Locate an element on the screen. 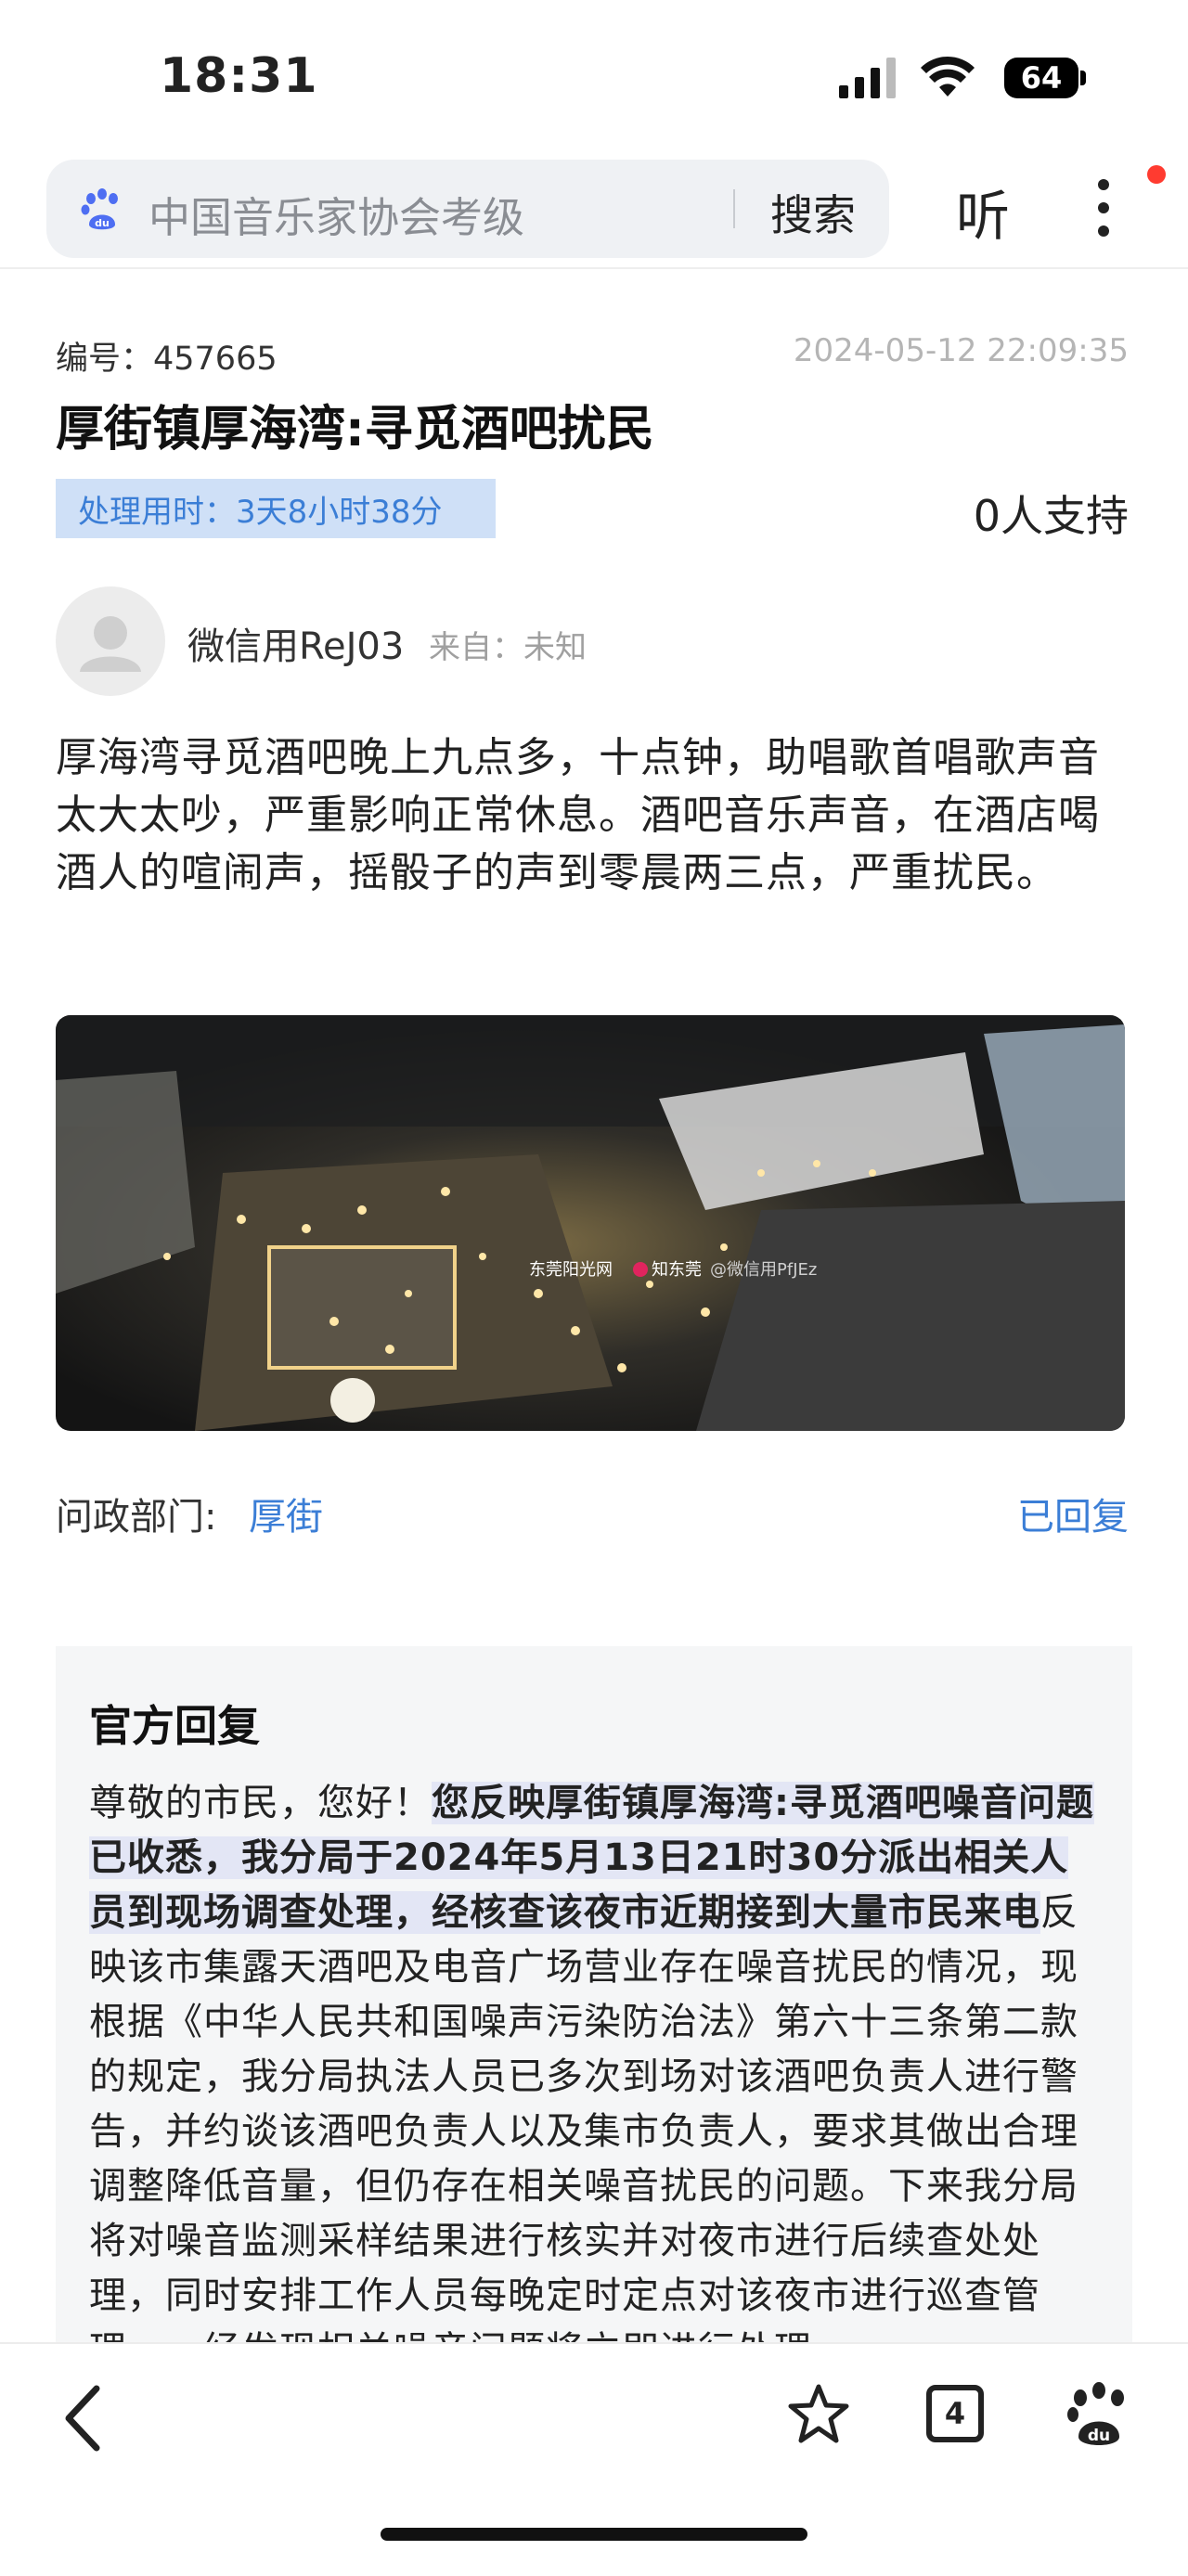 Image resolution: width=1188 pixels, height=2576 pixels. battery-level: 64 is located at coordinates (1041, 78).